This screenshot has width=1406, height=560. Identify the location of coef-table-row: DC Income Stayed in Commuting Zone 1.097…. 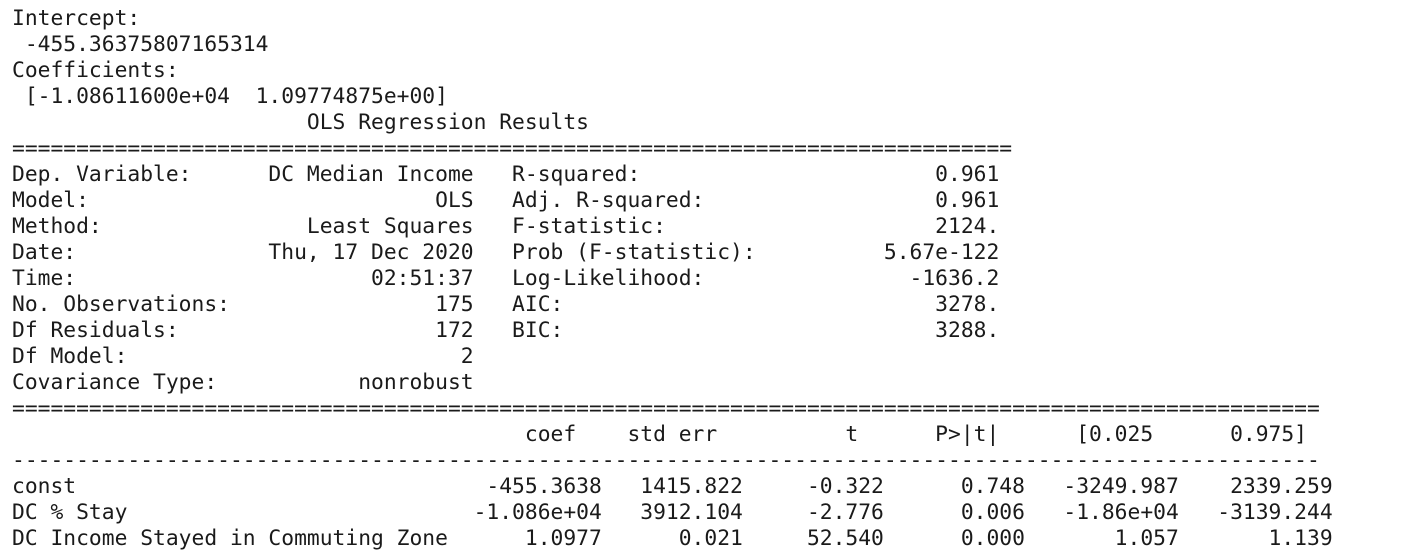
(672, 538).